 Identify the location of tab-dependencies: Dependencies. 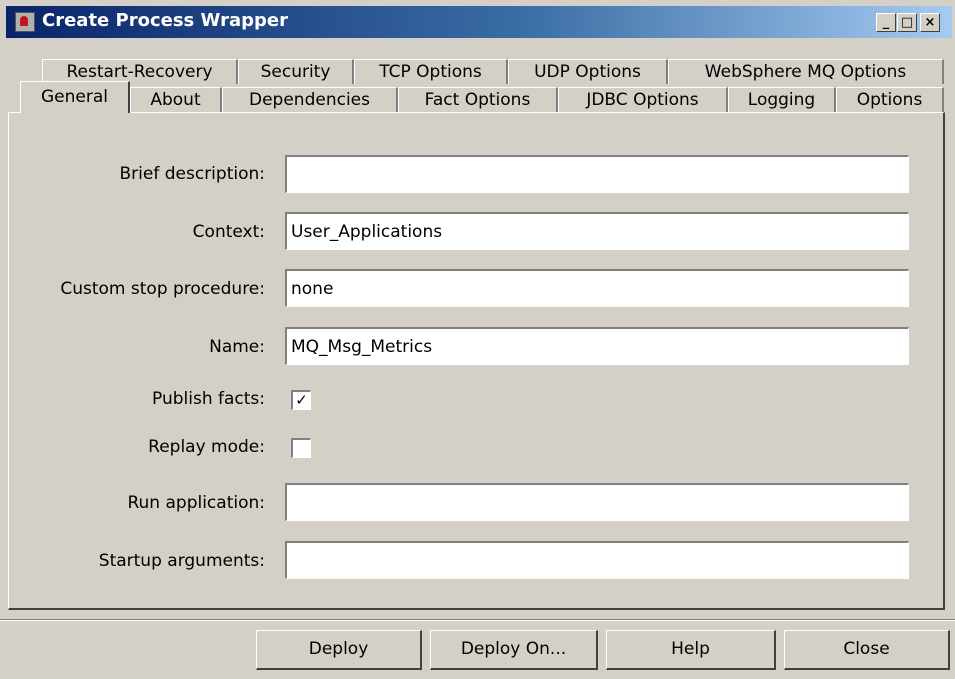
(310, 99).